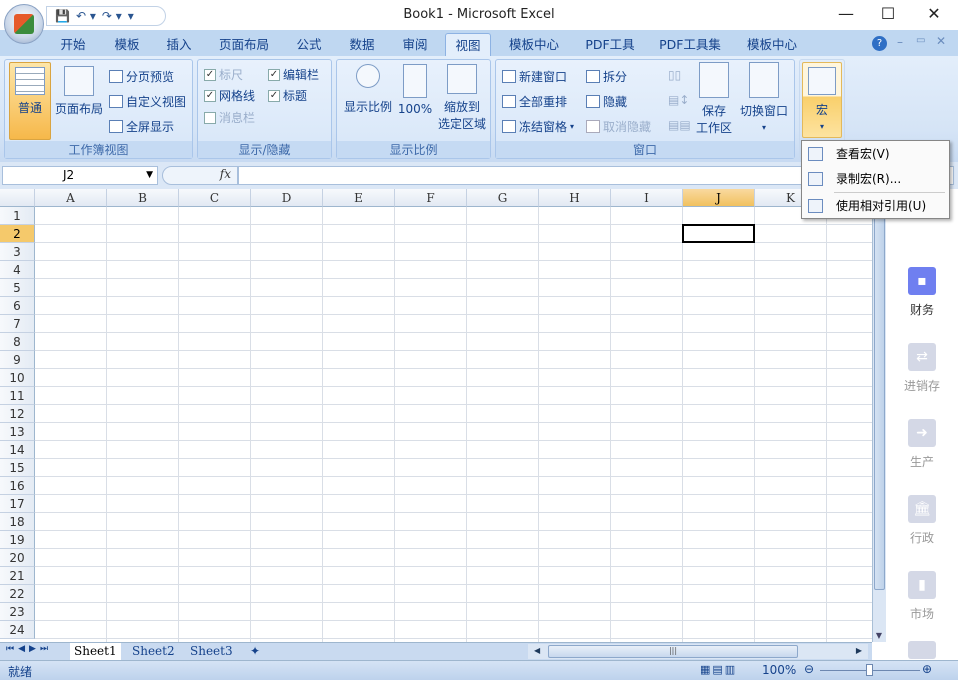  Describe the element at coordinates (17, 576) in the screenshot. I see `row-header: 21` at that location.